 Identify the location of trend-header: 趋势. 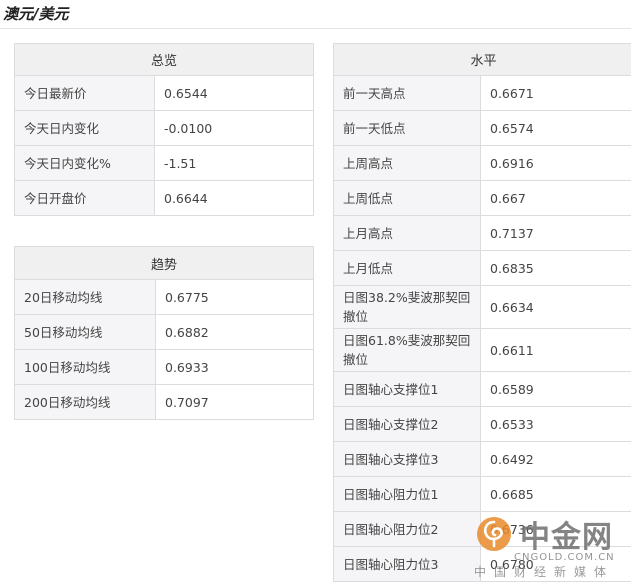
(164, 263).